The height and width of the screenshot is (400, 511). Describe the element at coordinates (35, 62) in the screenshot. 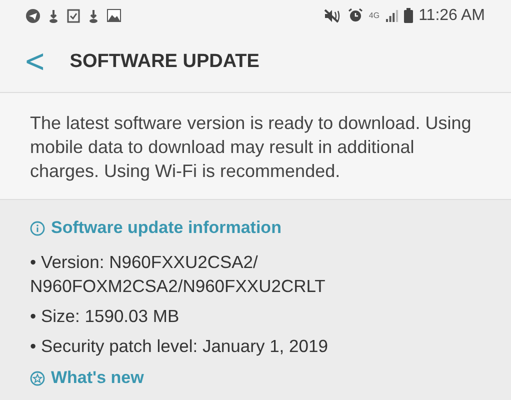

I see `back-button: <` at that location.